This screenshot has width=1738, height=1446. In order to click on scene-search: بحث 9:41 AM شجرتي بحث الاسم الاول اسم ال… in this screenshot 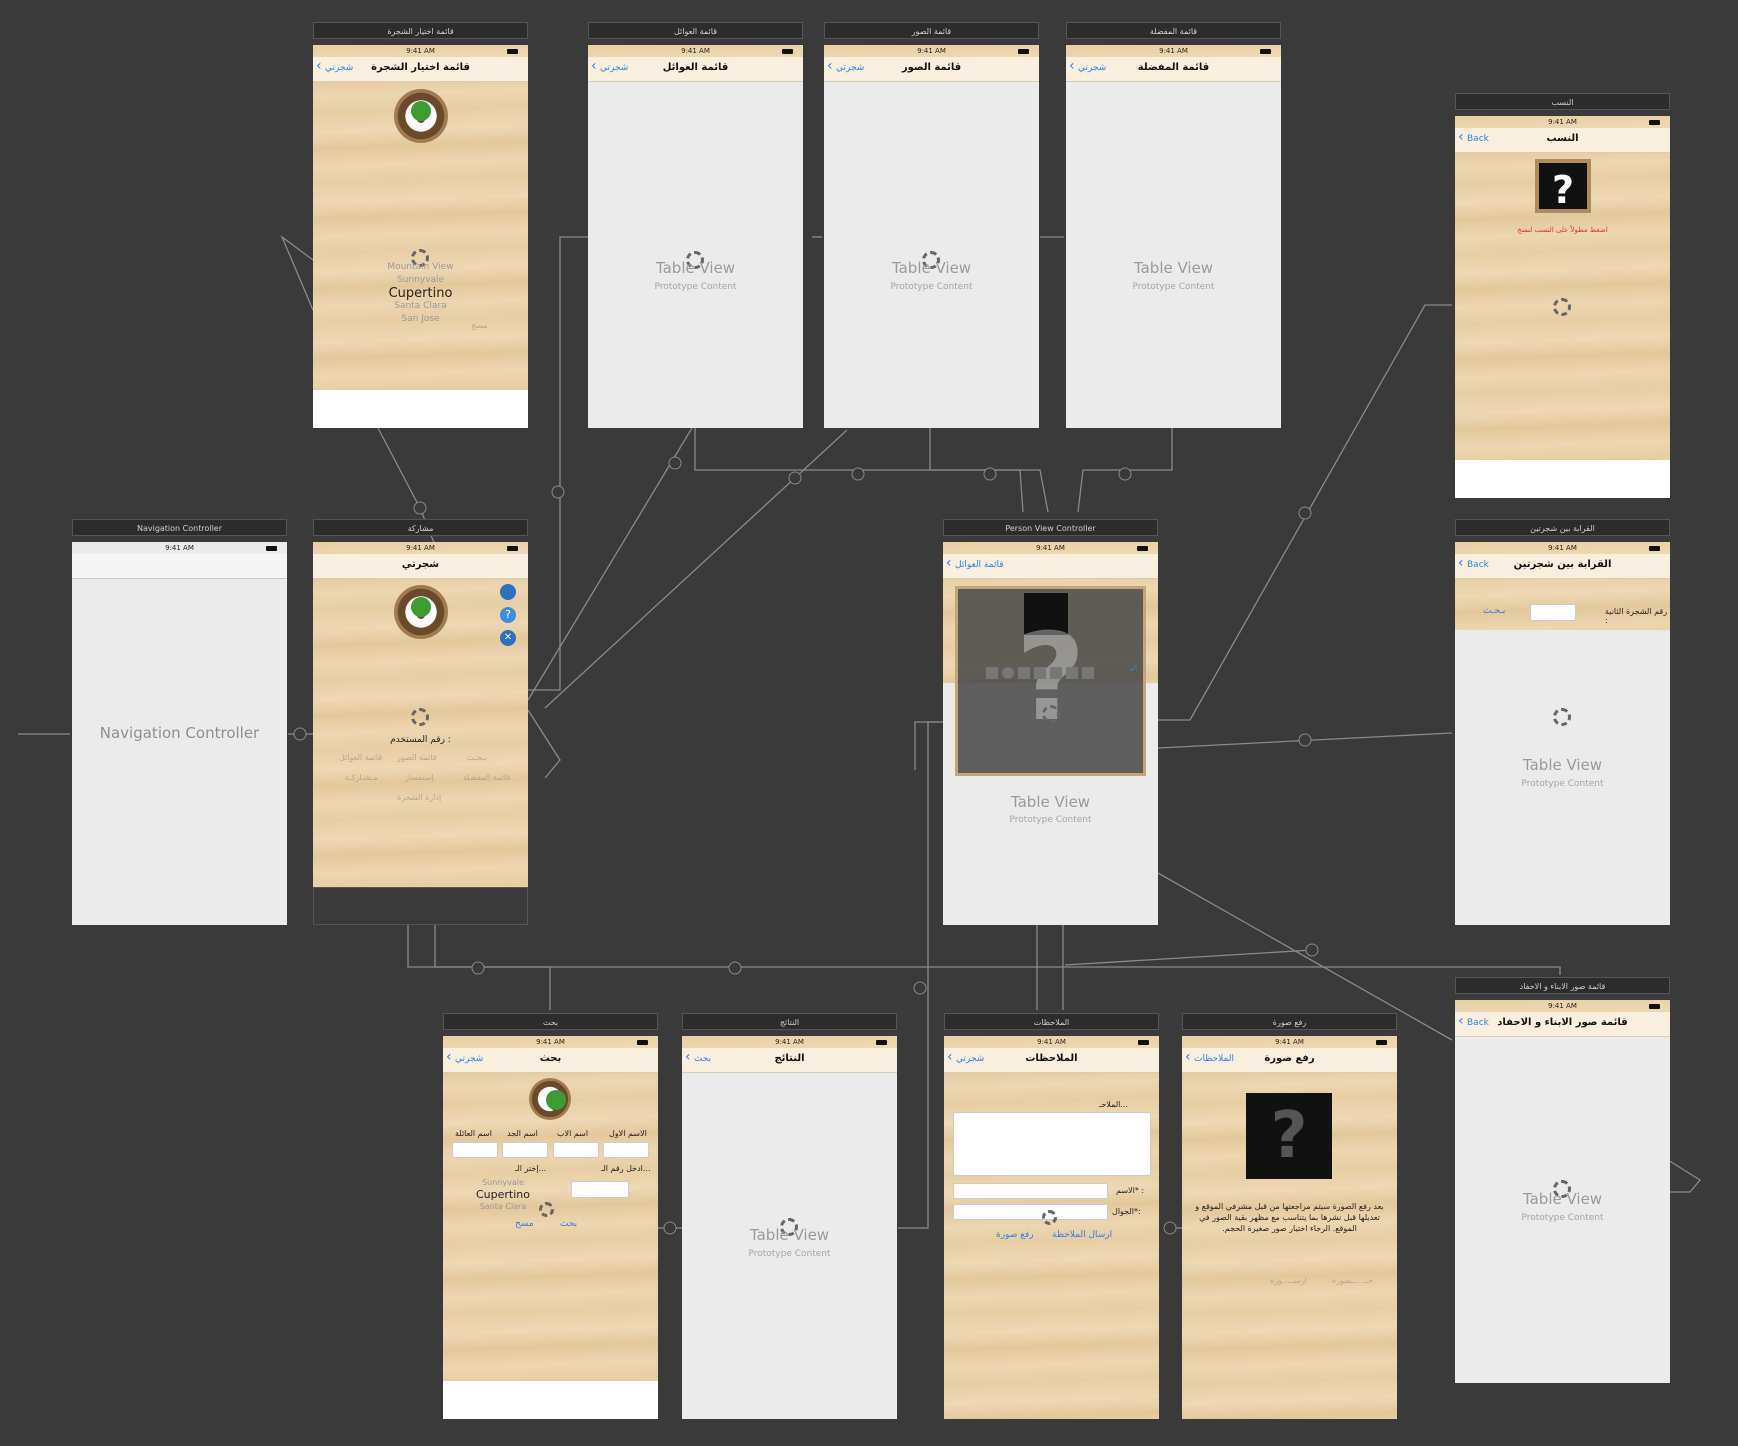, I will do `click(550, 1216)`.